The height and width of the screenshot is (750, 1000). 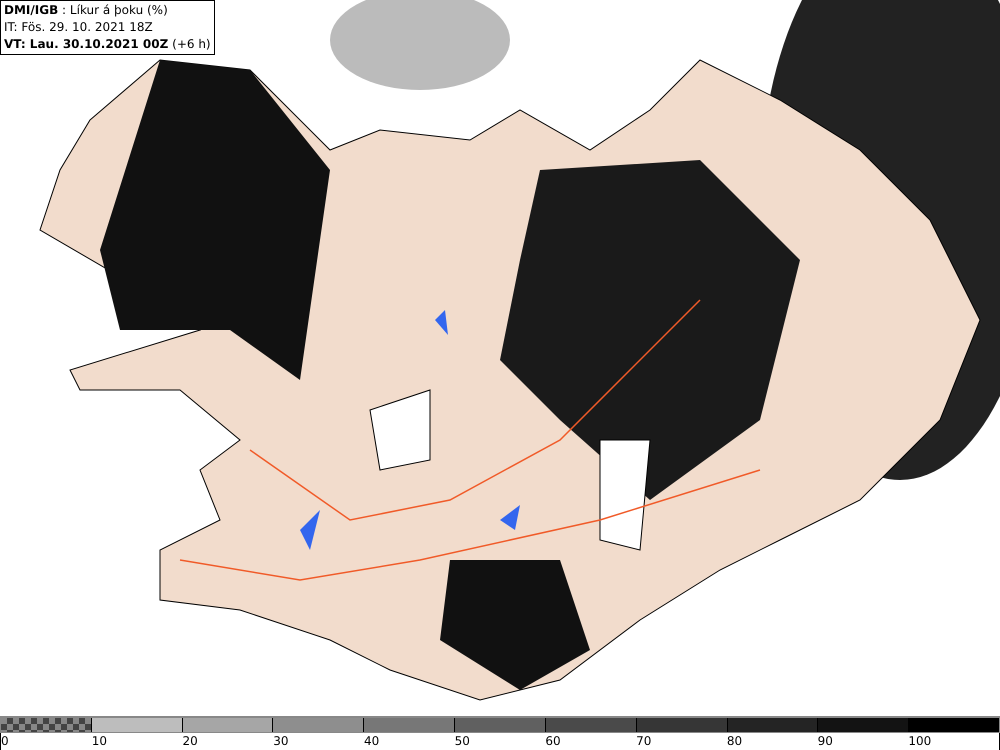 What do you see at coordinates (920, 741) in the screenshot?
I see `legend-tick-label: 100` at bounding box center [920, 741].